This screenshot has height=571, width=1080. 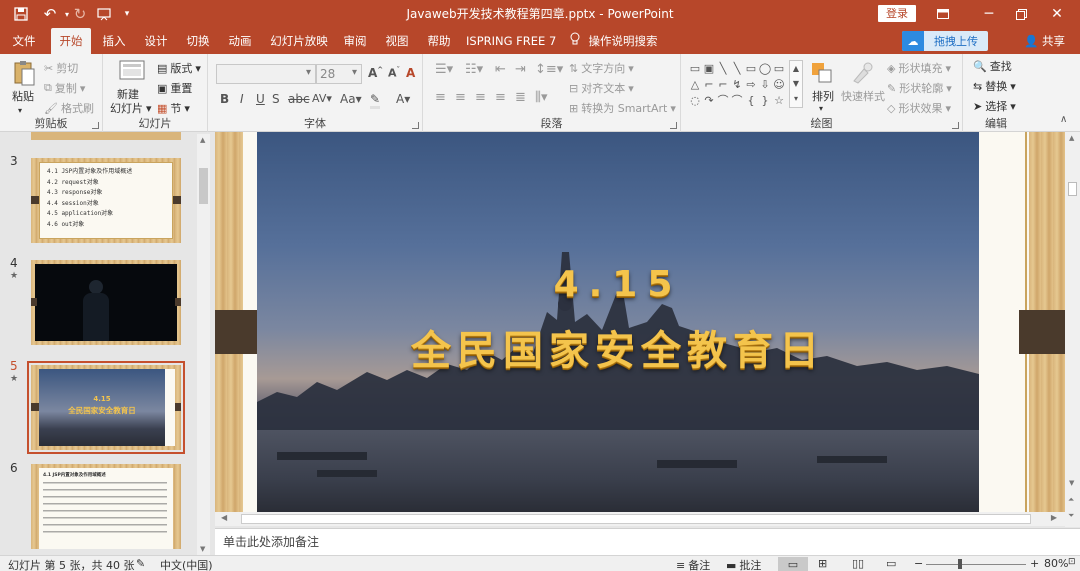 What do you see at coordinates (375, 100) in the screenshot?
I see `highlight-icon: ✎` at bounding box center [375, 100].